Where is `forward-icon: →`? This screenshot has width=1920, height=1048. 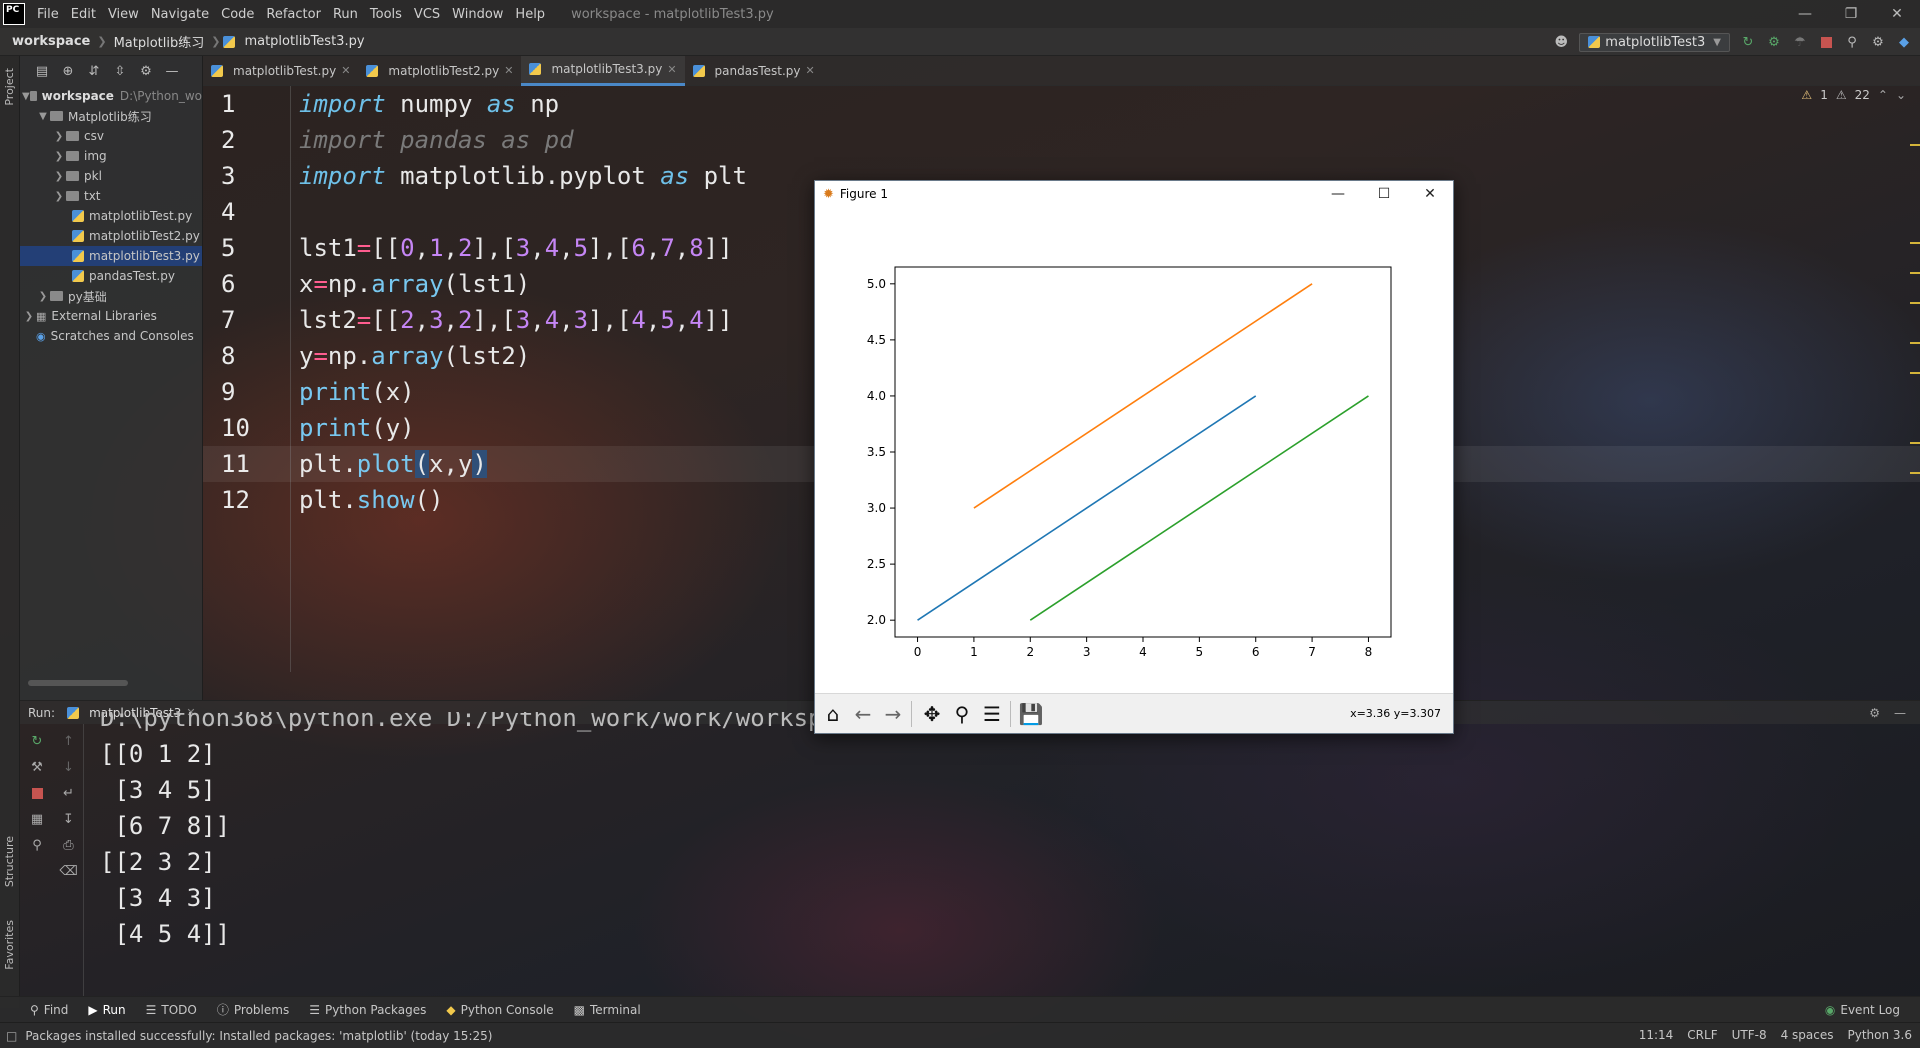
forward-icon: → is located at coordinates (893, 714).